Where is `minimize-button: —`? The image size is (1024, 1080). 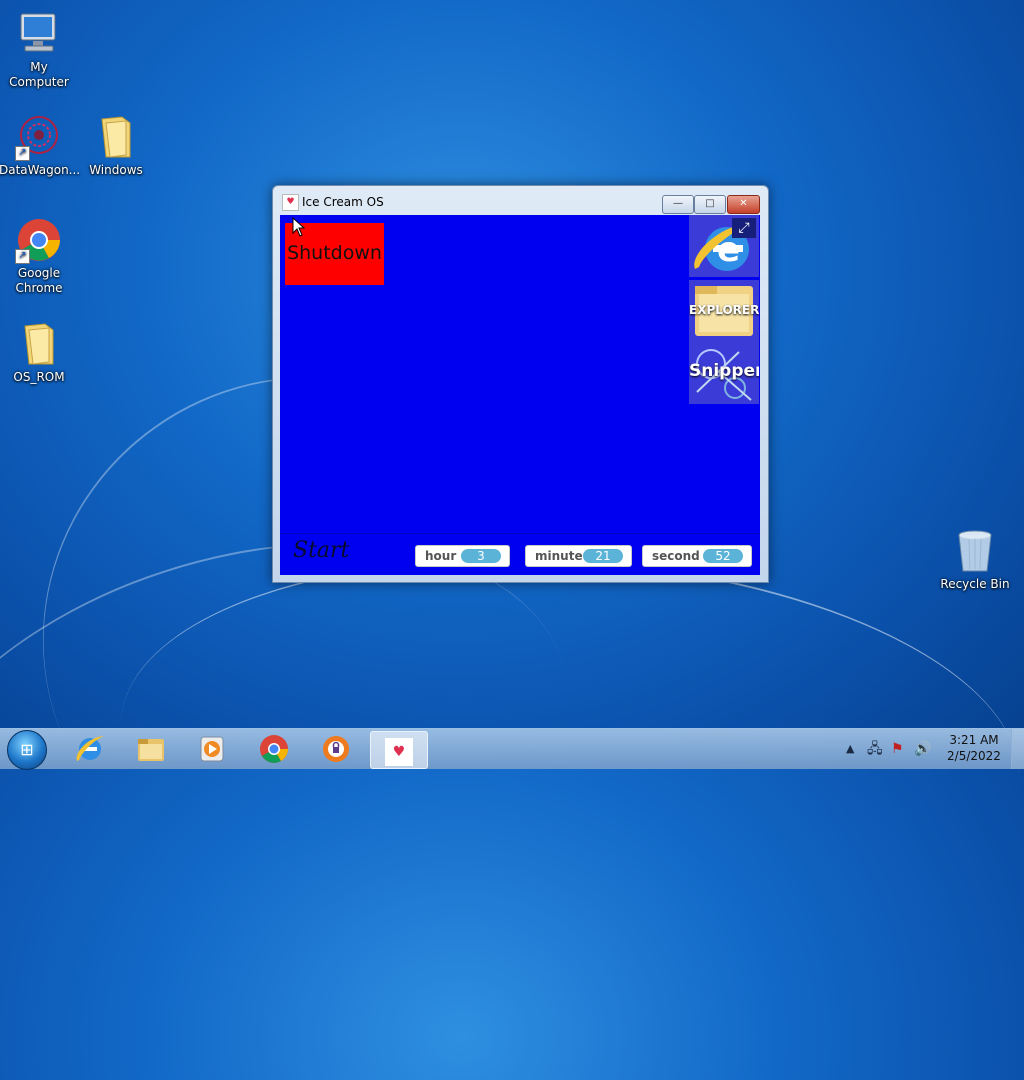
minimize-button: — is located at coordinates (678, 204).